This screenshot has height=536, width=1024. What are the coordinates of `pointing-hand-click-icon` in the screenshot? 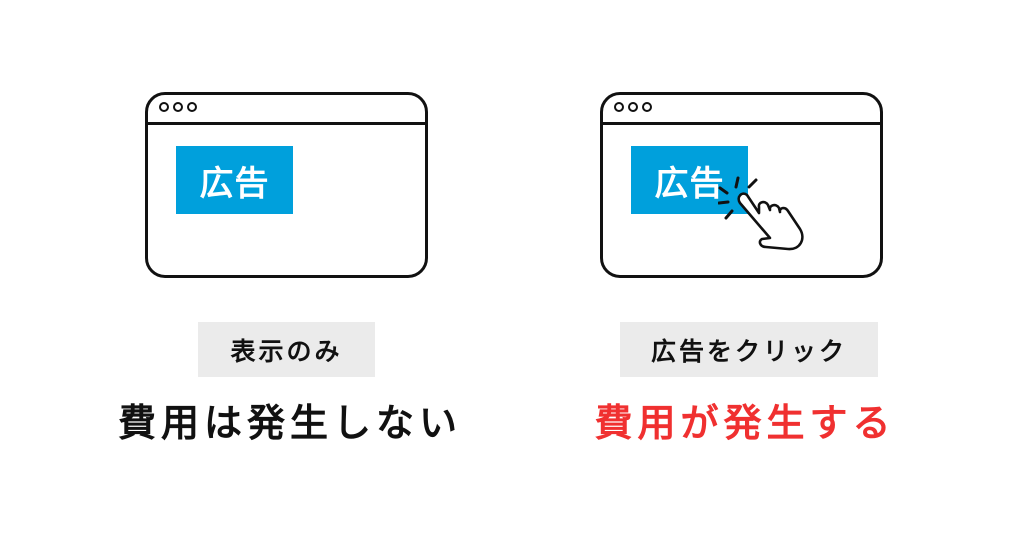 It's located at (761, 213).